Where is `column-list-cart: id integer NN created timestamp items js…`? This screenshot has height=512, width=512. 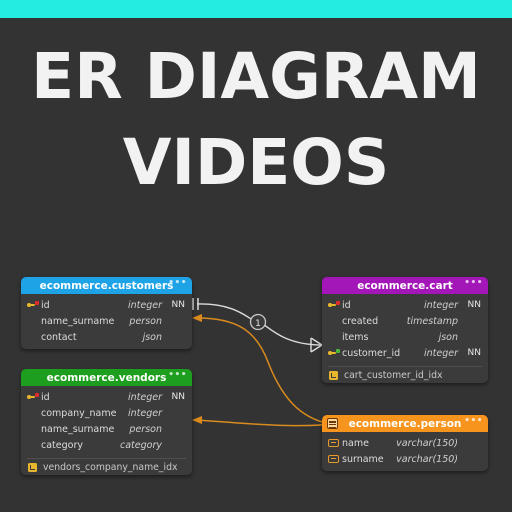
column-list-cart: id integer NN created timestamp items js… is located at coordinates (405, 329).